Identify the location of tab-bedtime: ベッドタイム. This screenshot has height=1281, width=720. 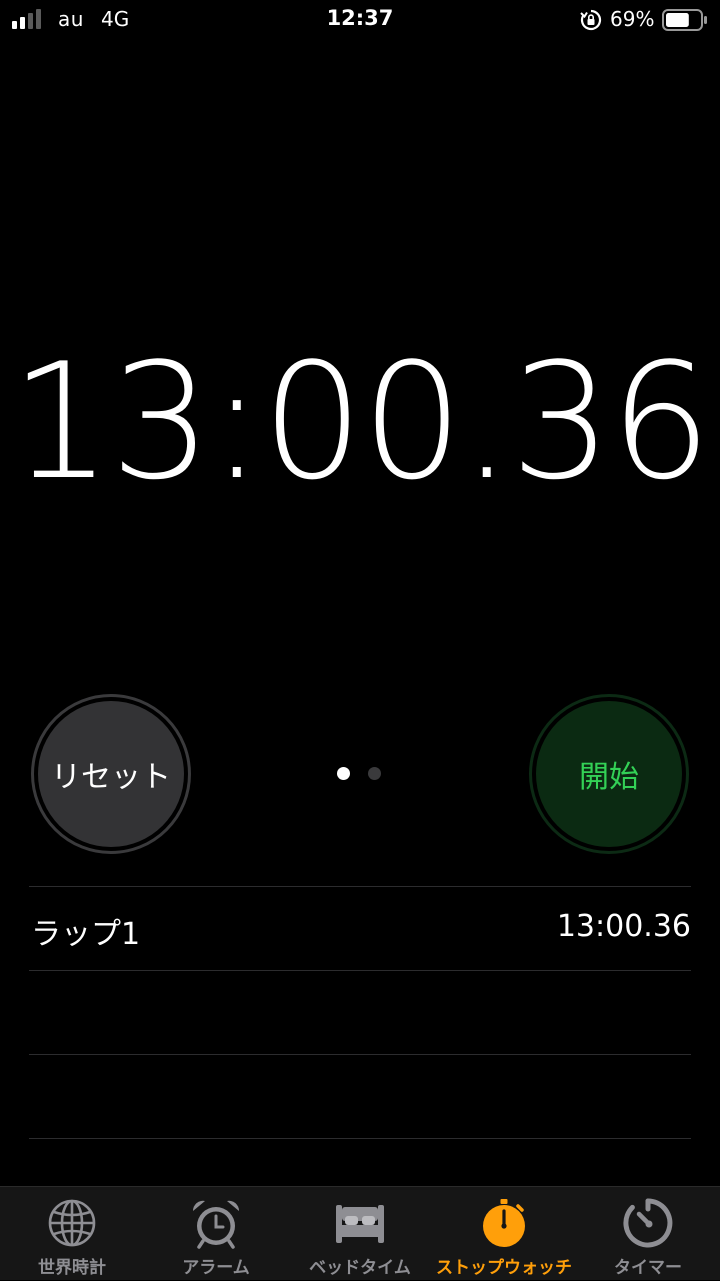
(360, 1234).